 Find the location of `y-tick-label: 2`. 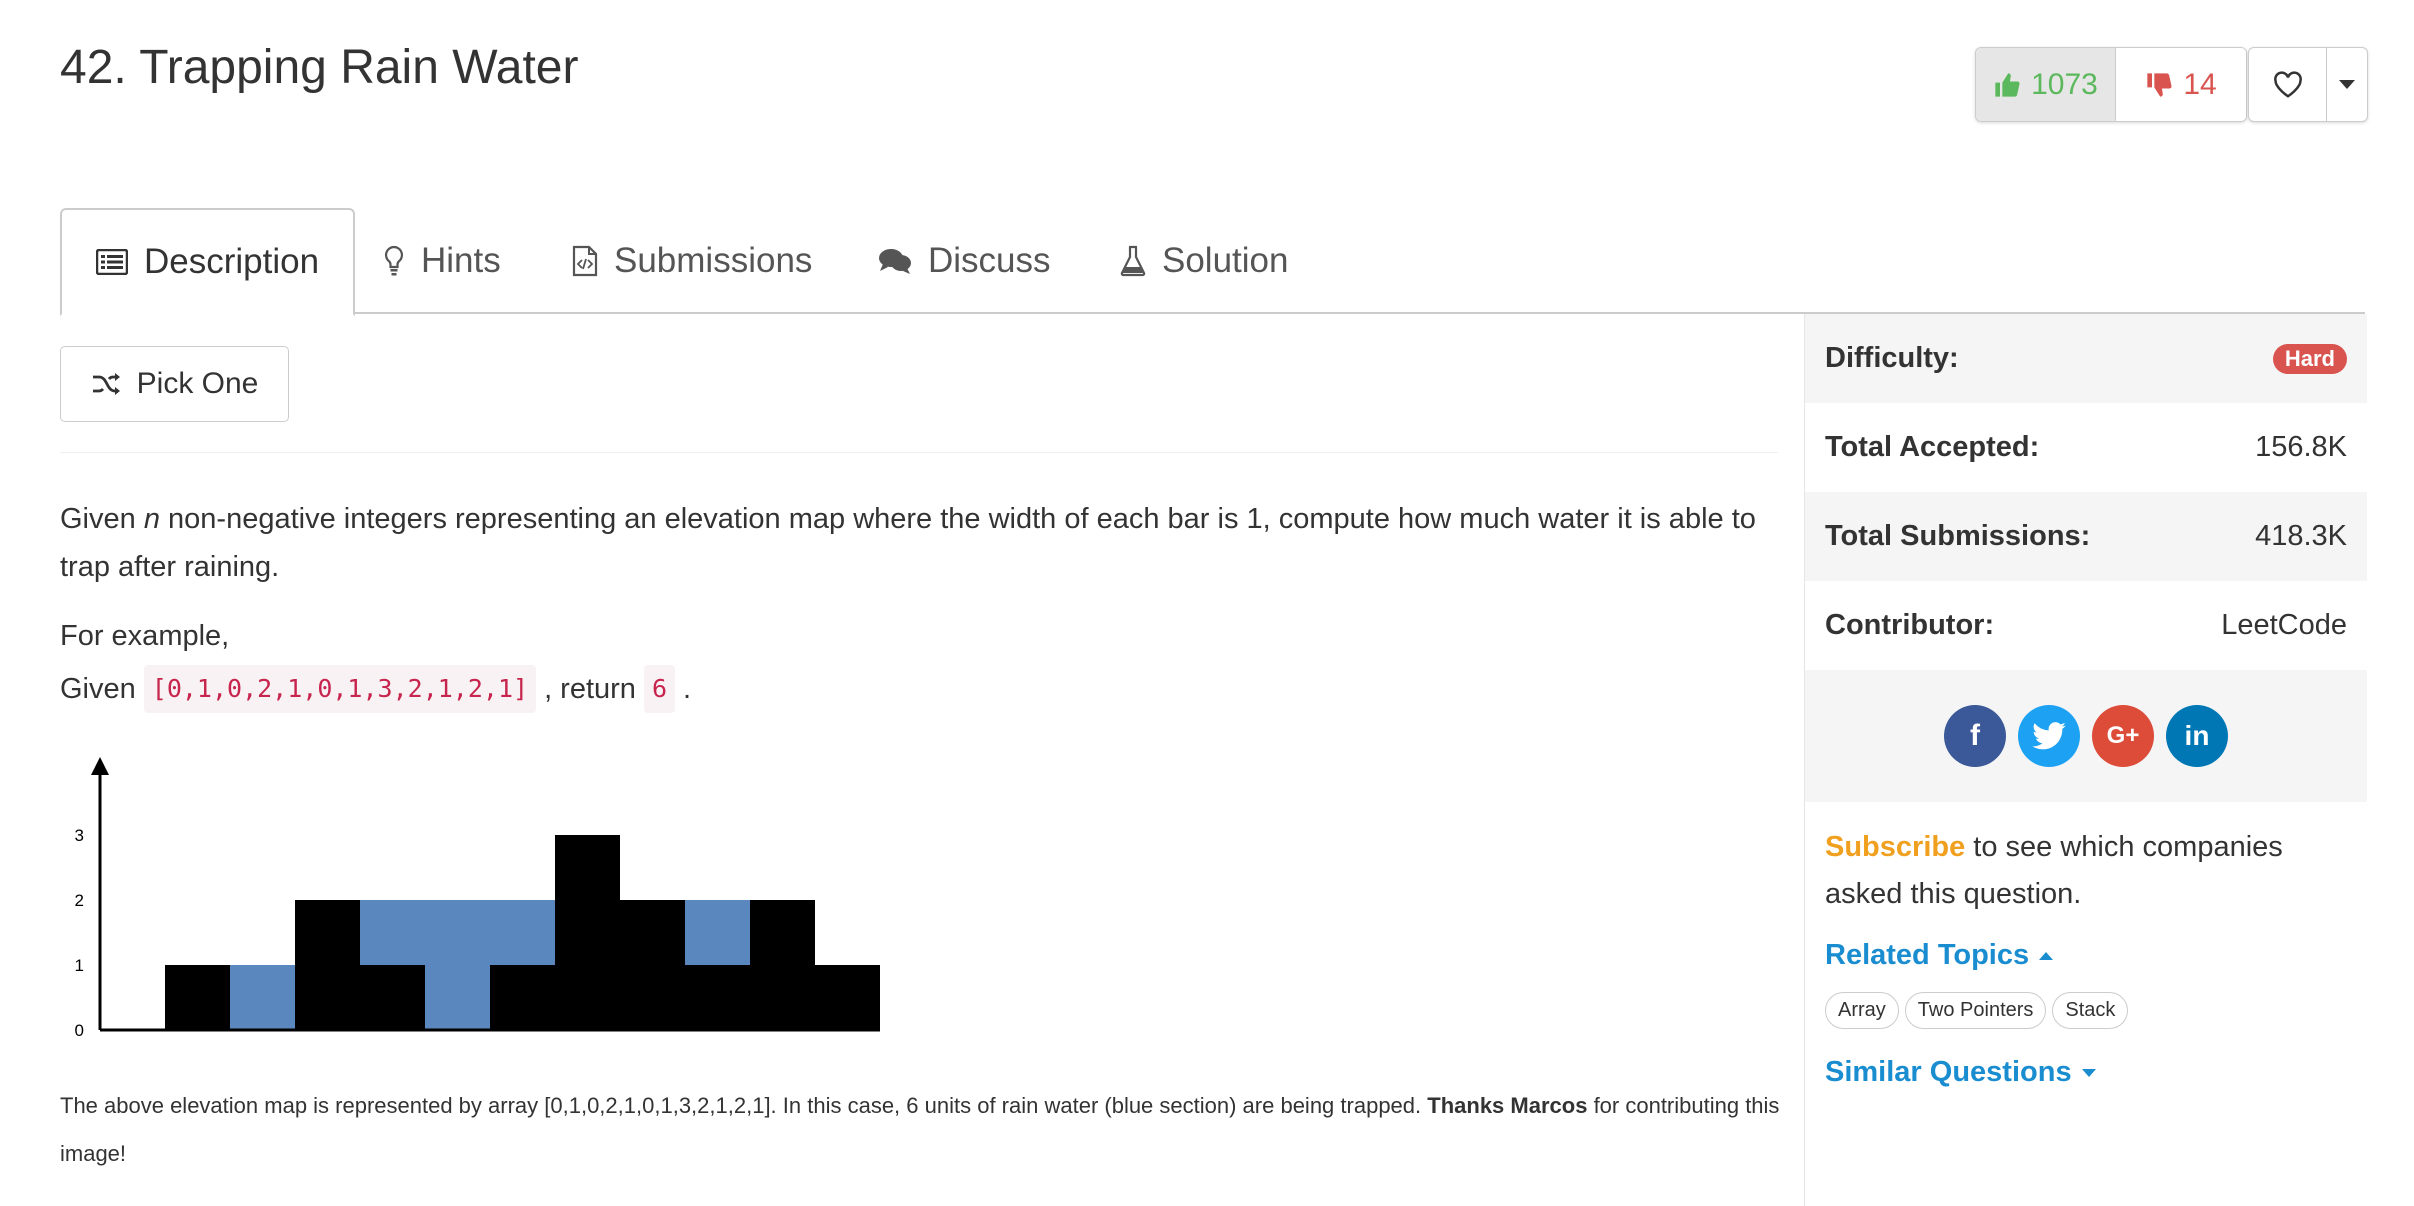

y-tick-label: 2 is located at coordinates (79, 900).